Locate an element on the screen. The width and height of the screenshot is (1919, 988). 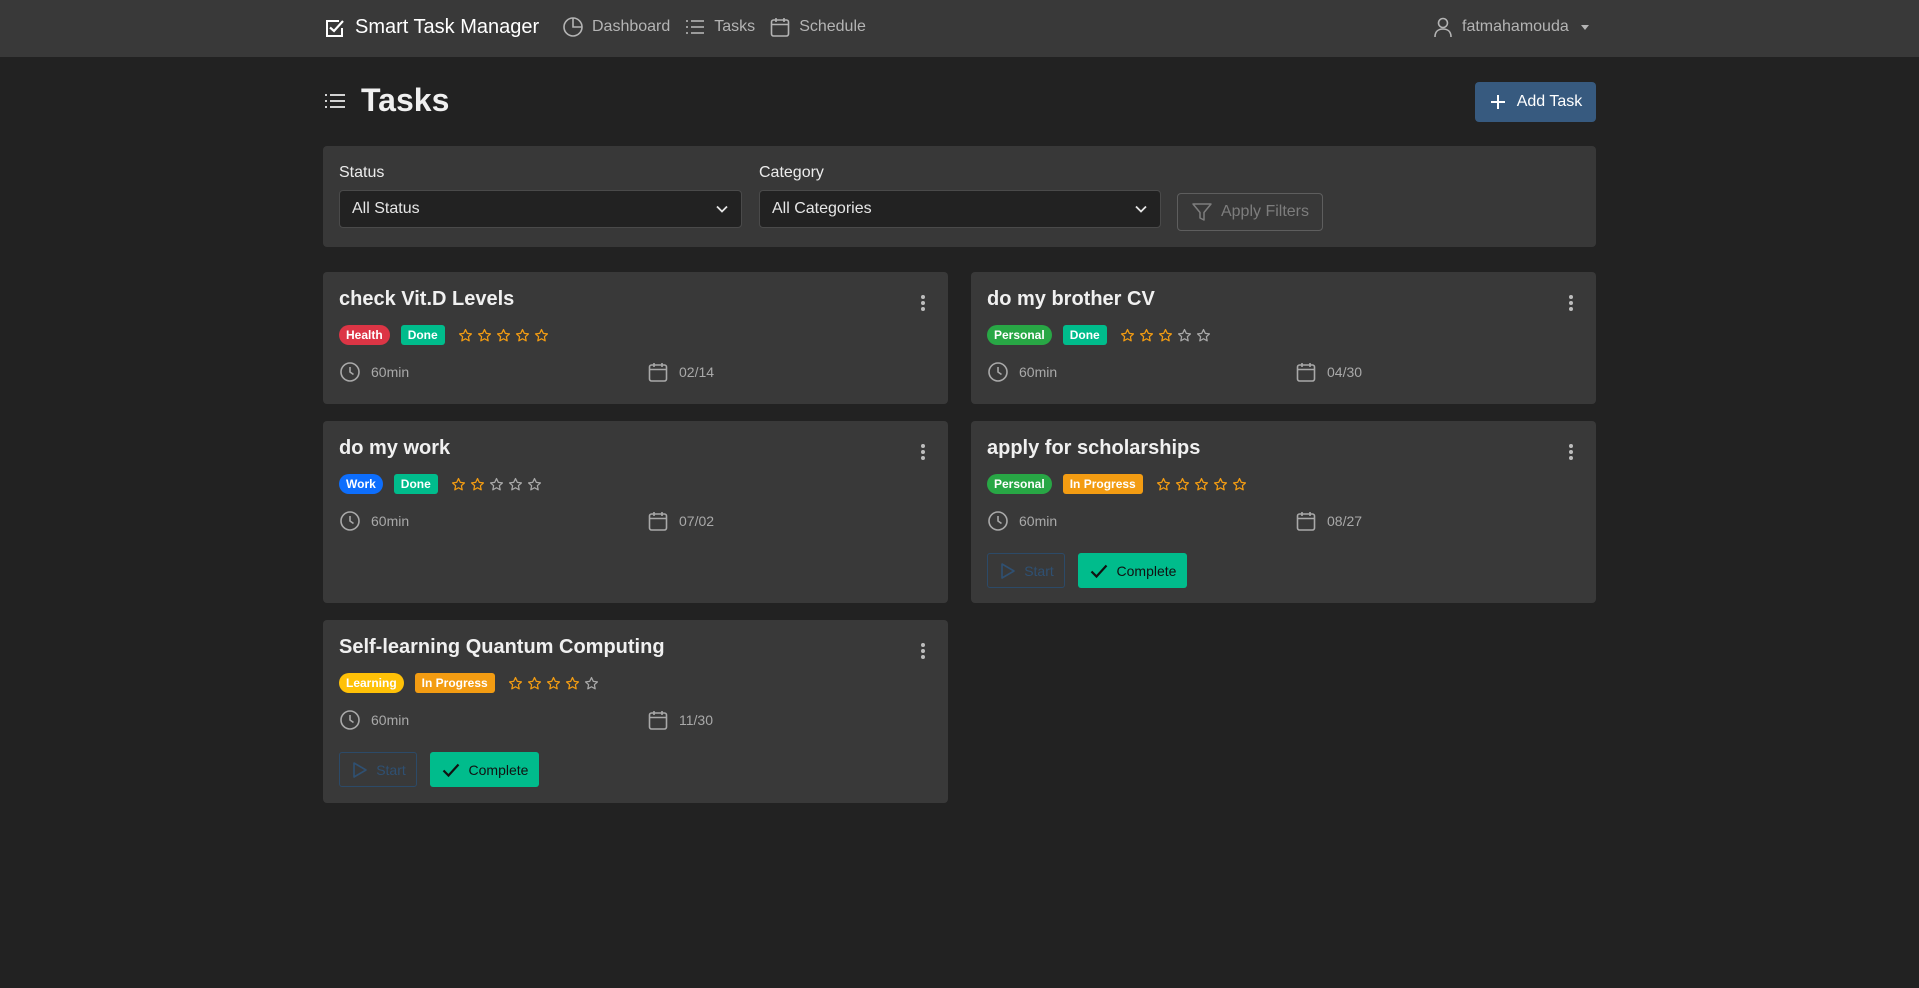
category-badge: Health is located at coordinates (364, 335).